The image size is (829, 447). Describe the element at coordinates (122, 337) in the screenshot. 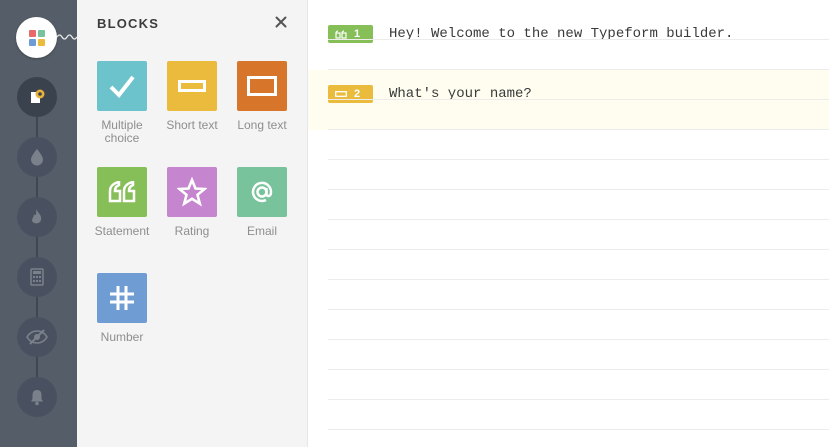

I see `block-label: Number` at that location.